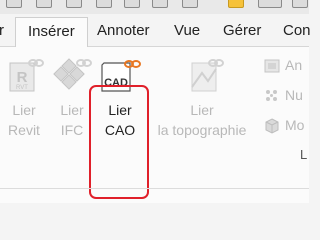  I want to click on quick-access-toolbar, so click(154, 7).